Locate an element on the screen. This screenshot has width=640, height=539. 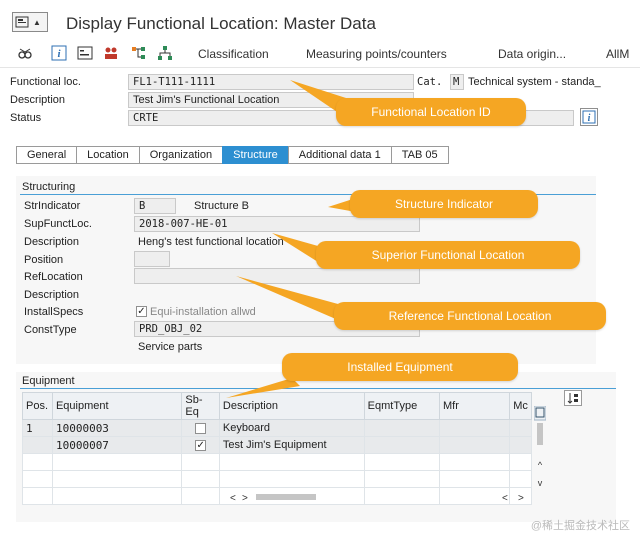
ref-description-label: Description is located at coordinates (52, 295).